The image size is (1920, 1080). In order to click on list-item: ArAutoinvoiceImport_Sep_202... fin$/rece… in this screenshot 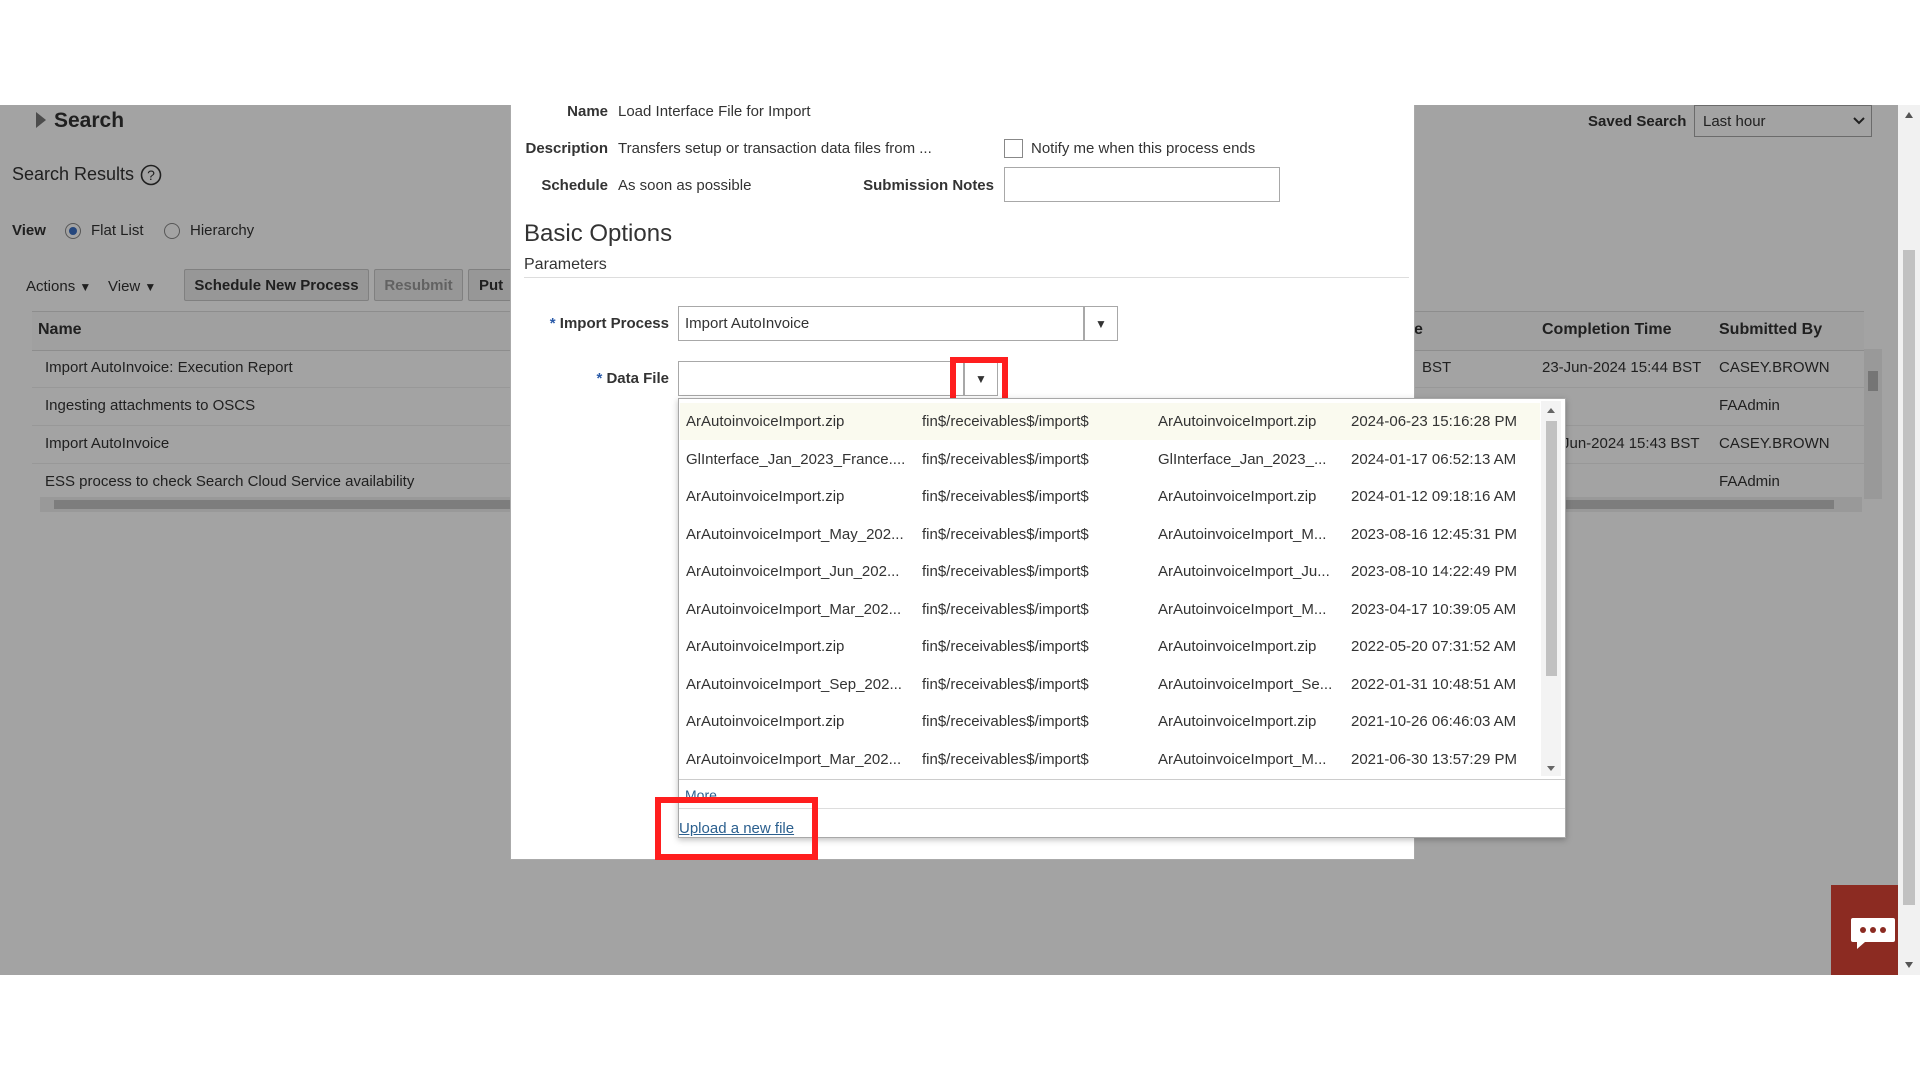, I will do `click(1110, 684)`.